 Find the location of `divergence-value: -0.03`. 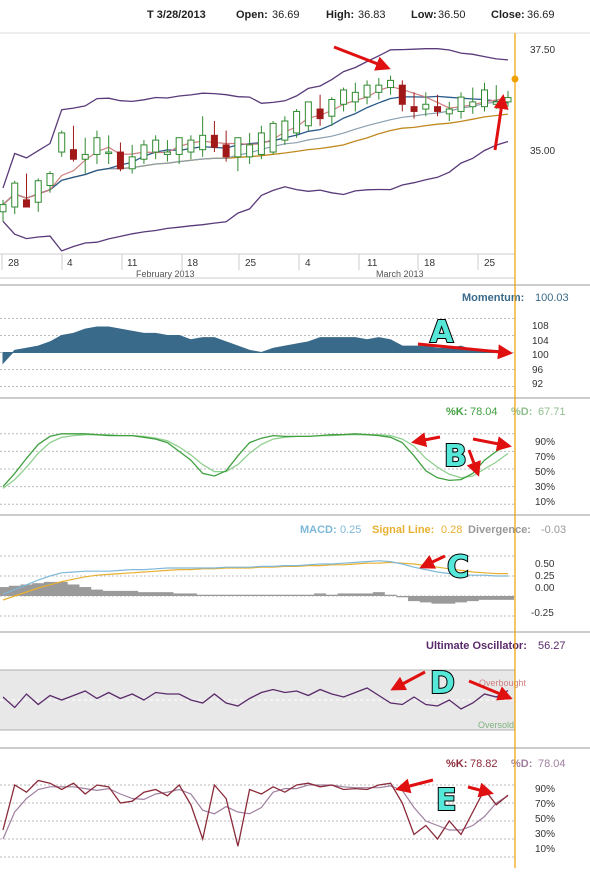

divergence-value: -0.03 is located at coordinates (553, 530).